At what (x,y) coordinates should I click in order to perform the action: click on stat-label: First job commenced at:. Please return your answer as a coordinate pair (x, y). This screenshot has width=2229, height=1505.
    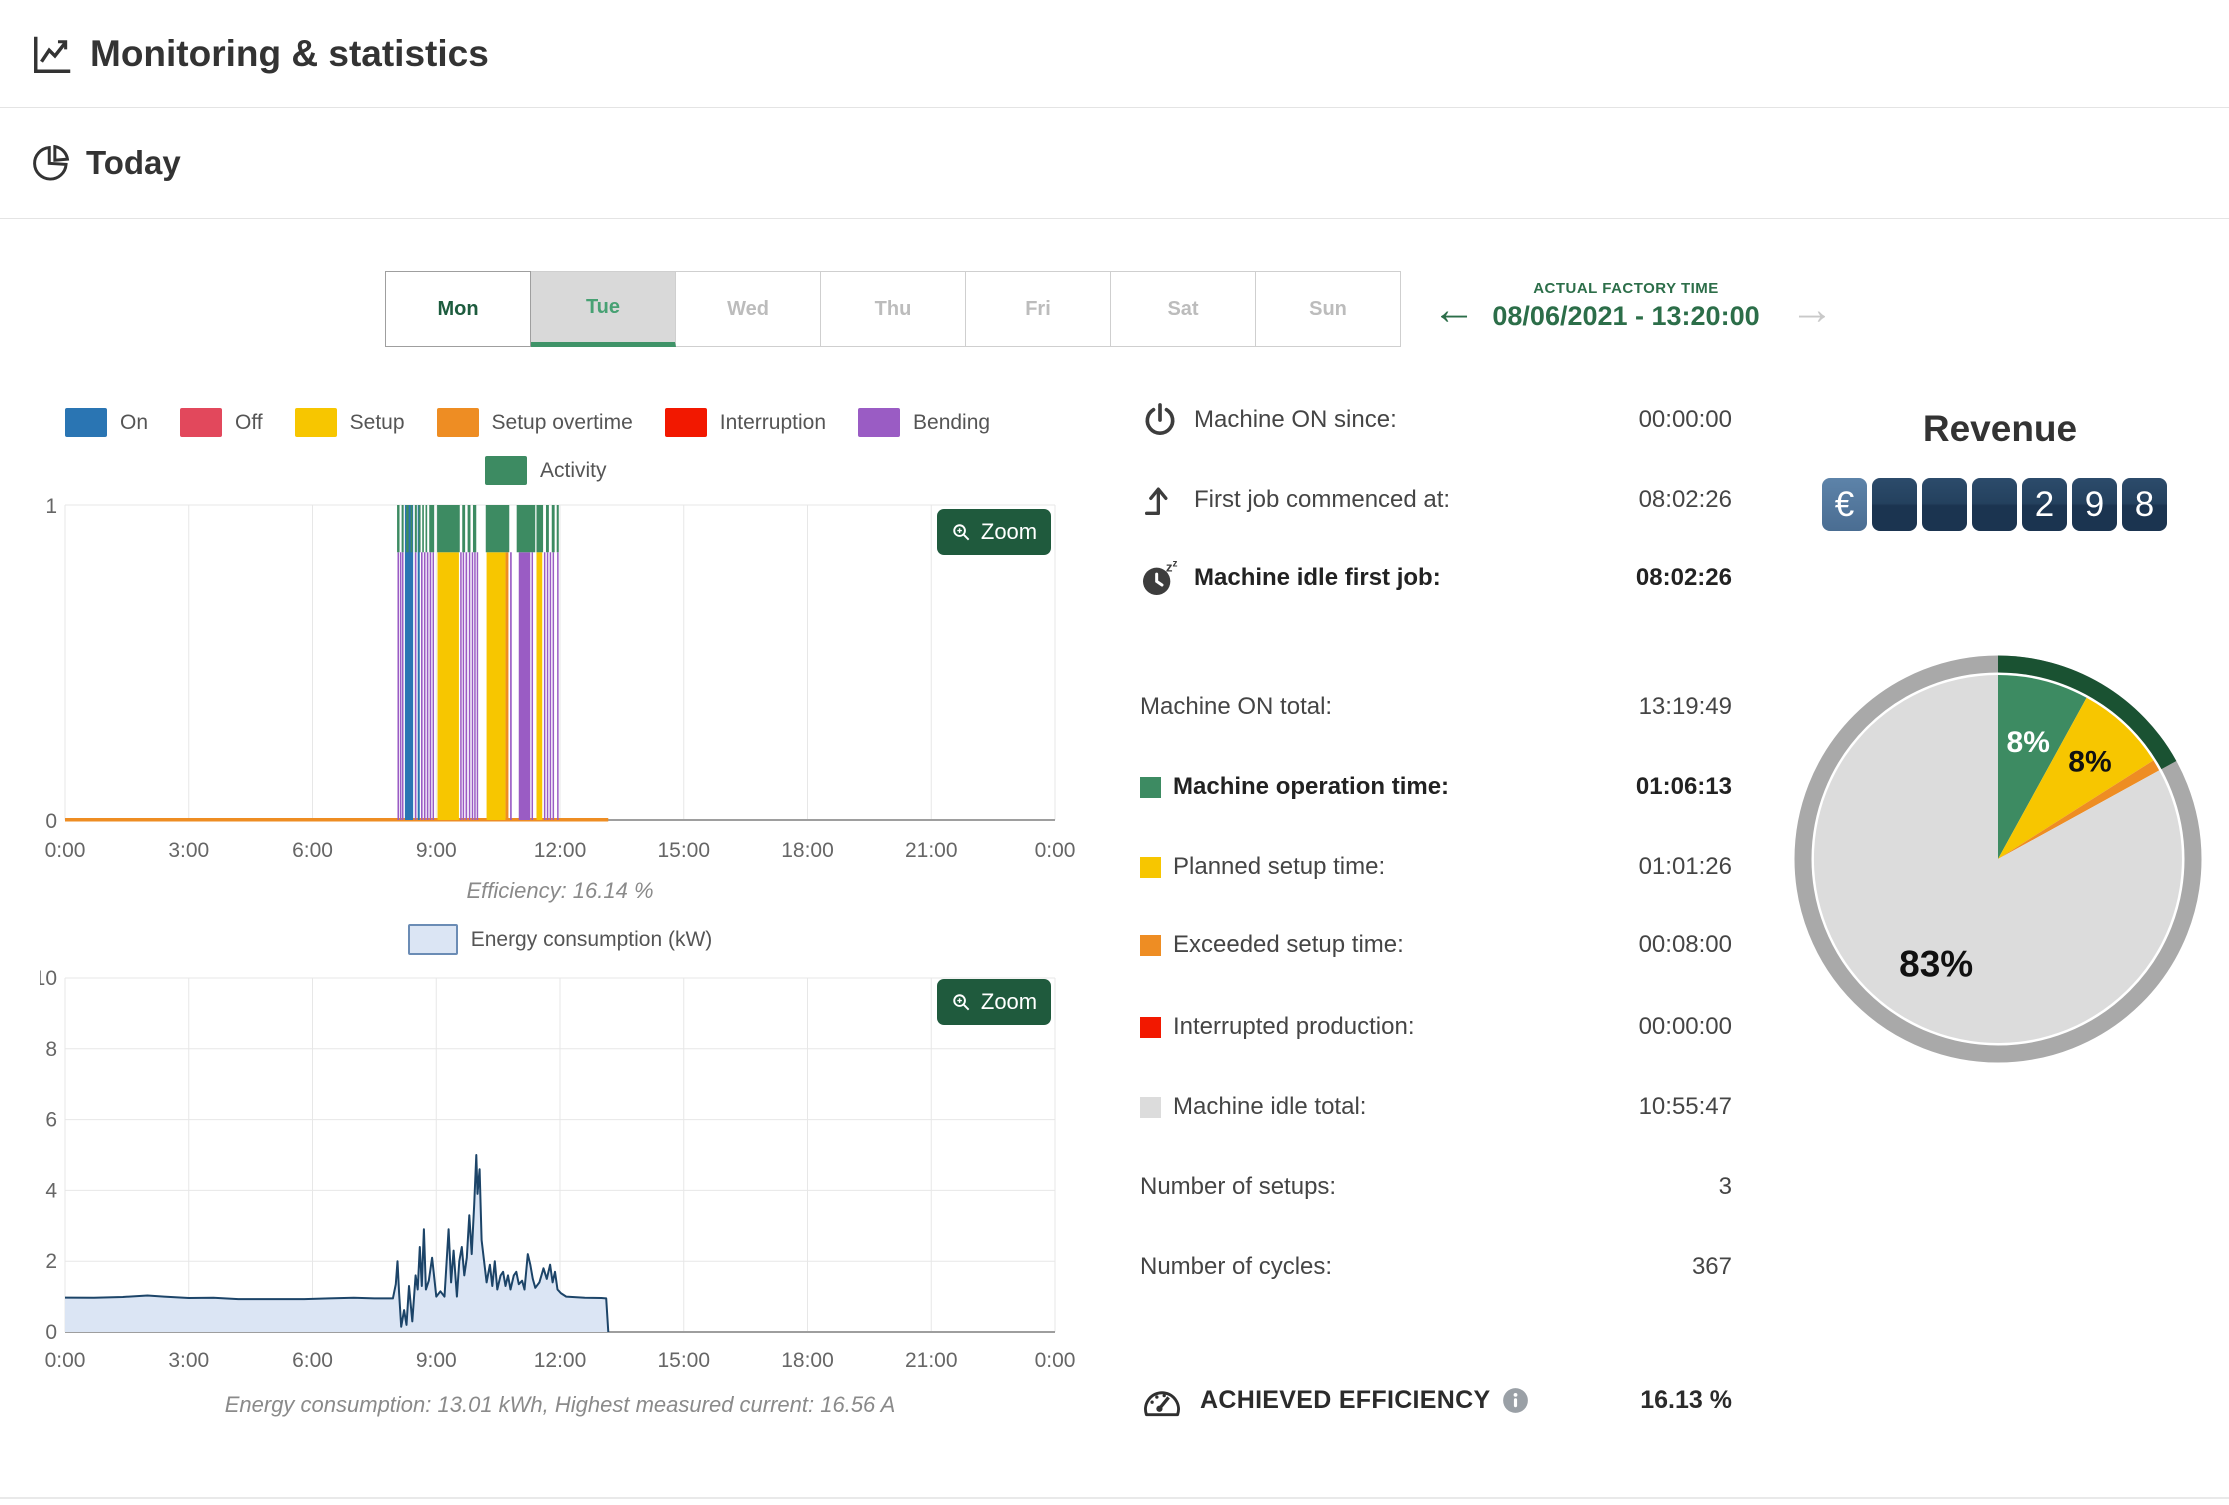
    Looking at the image, I should click on (1322, 499).